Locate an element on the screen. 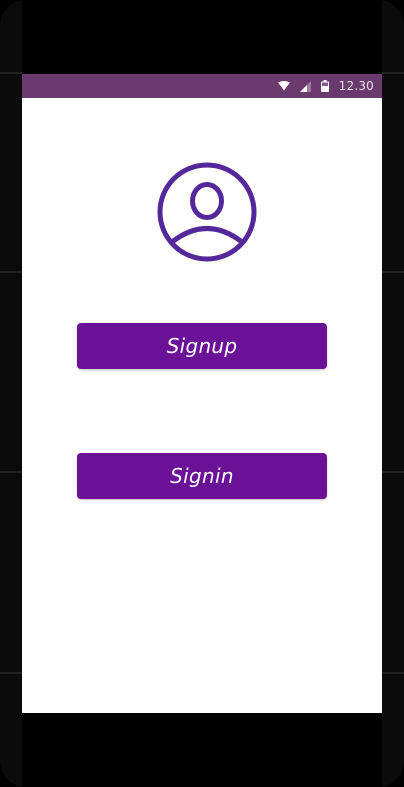 This screenshot has width=404, height=787. device-bottom-bezel is located at coordinates (202, 750).